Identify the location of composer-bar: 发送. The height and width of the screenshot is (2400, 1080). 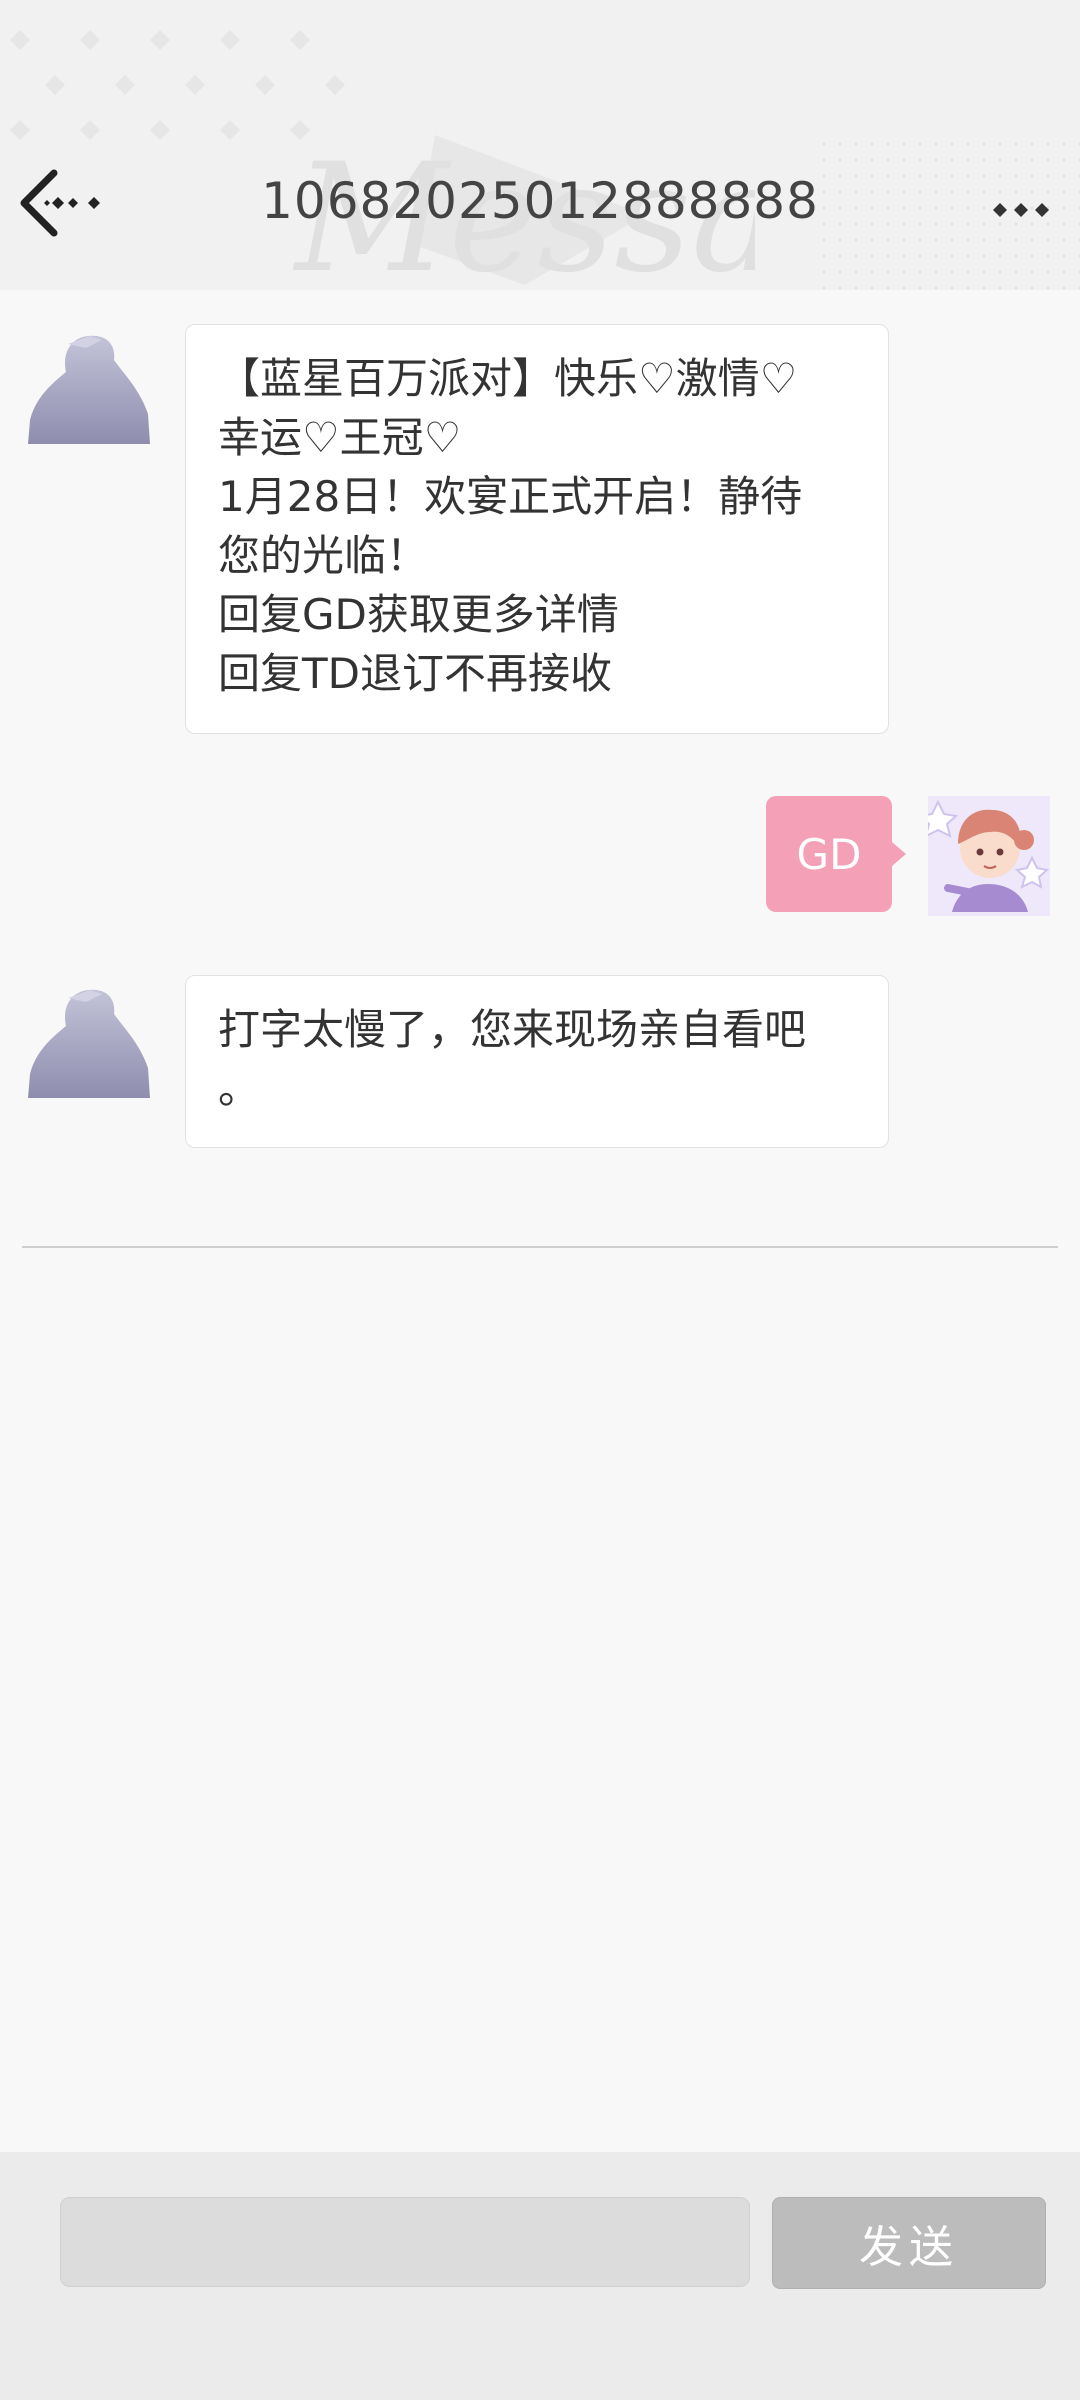
(540, 2276).